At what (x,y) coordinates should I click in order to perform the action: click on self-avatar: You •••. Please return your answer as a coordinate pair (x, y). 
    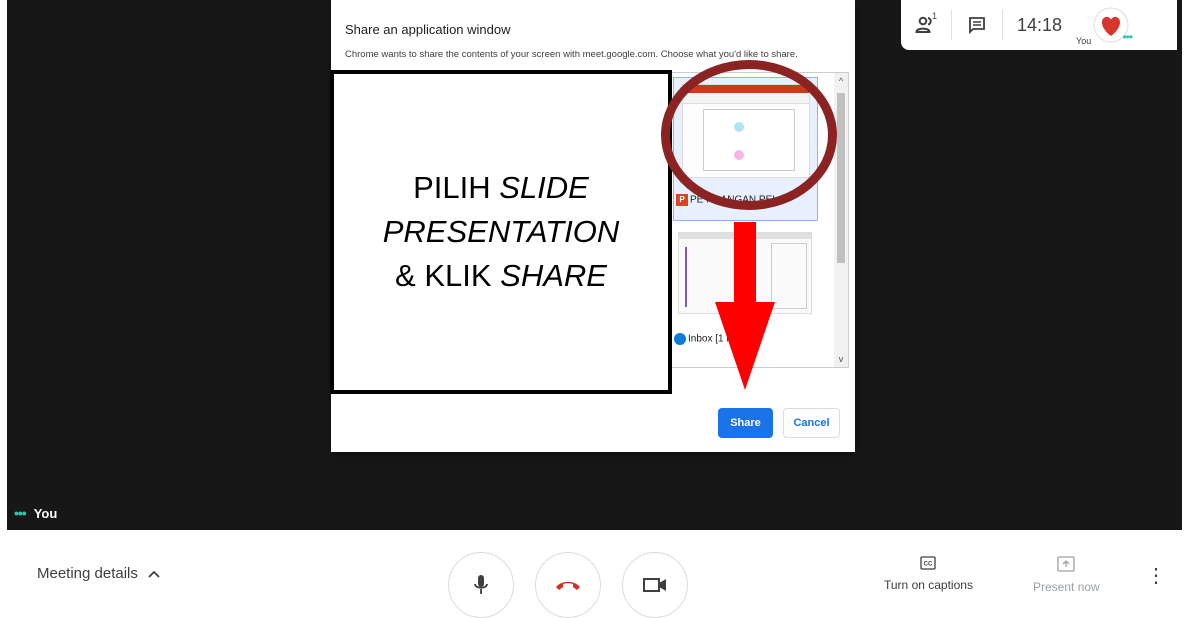
    Looking at the image, I should click on (1103, 25).